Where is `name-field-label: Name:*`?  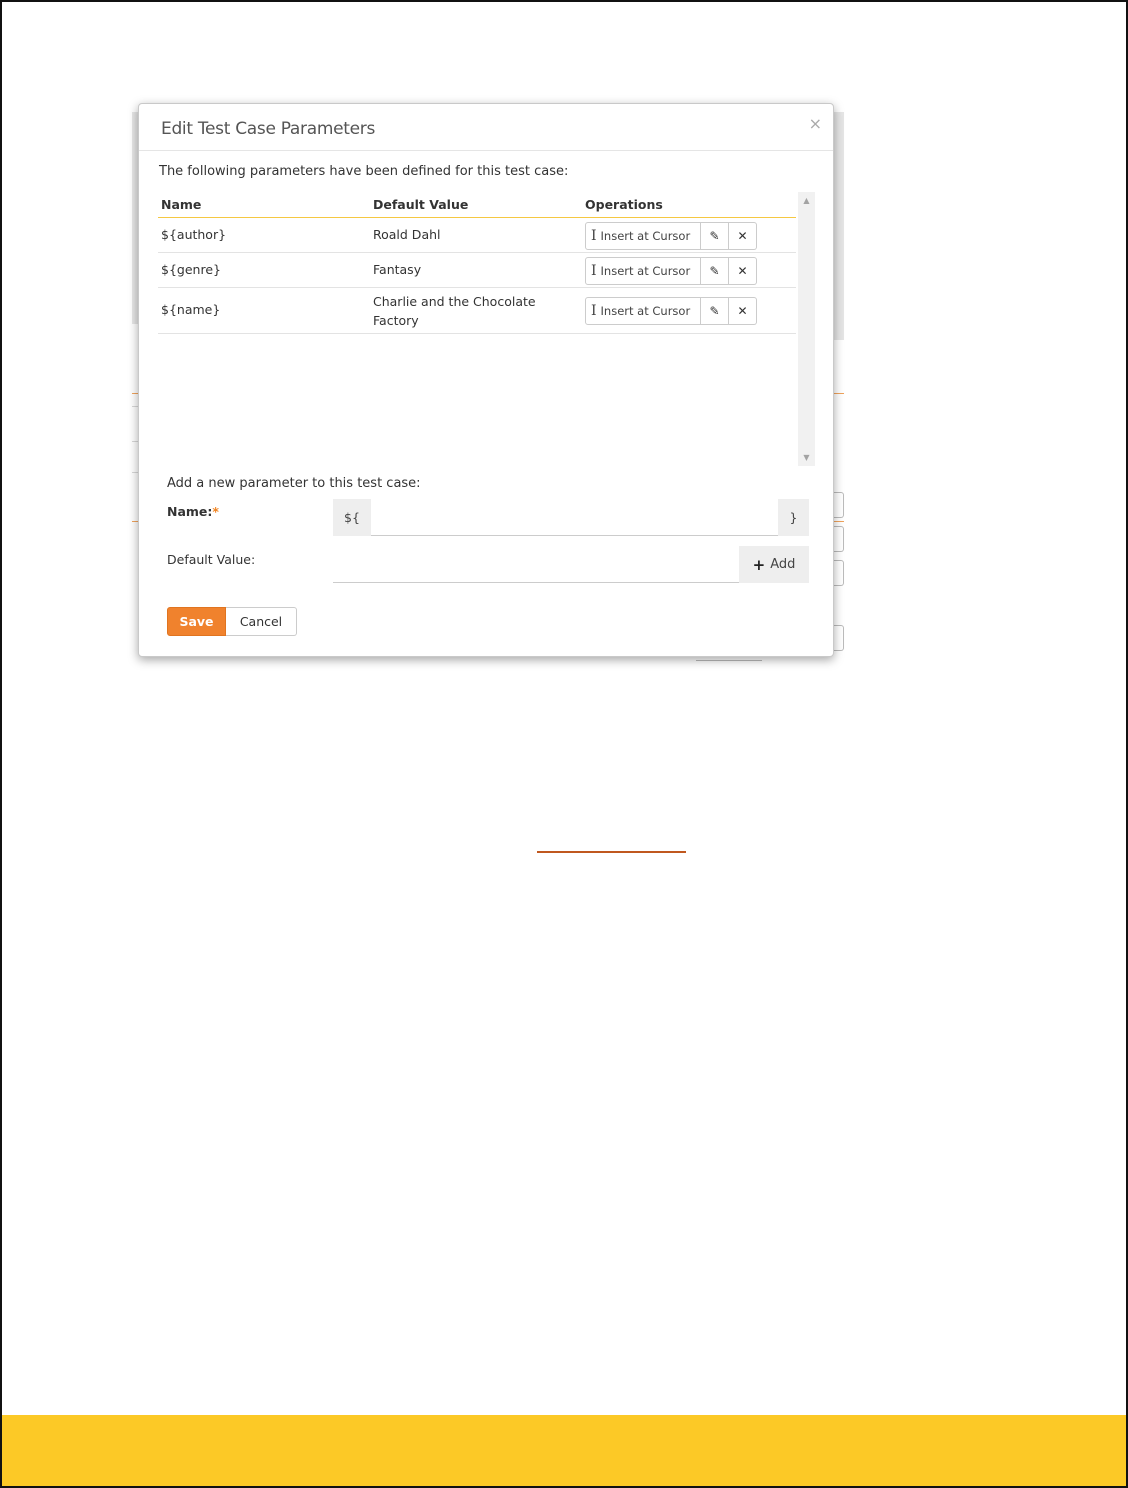
name-field-label: Name:* is located at coordinates (193, 511).